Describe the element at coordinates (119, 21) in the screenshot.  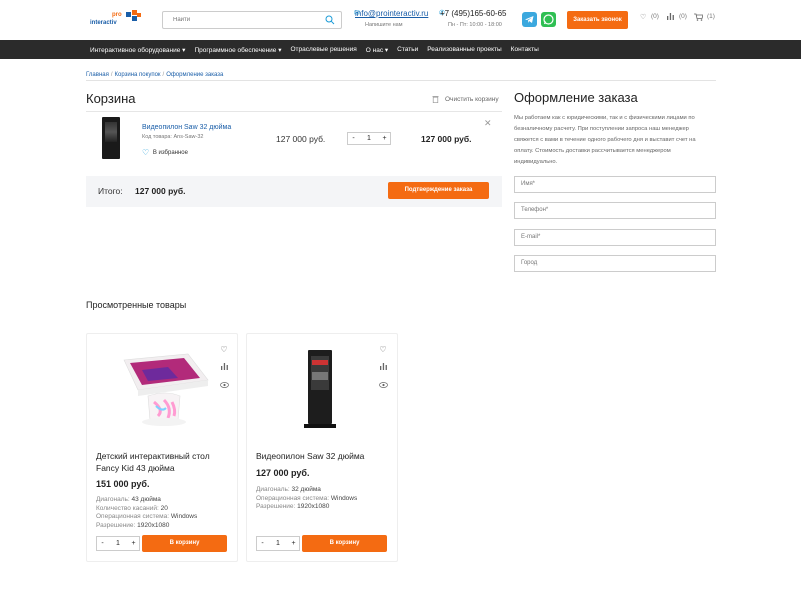
I see `logo: pro interactiv` at that location.